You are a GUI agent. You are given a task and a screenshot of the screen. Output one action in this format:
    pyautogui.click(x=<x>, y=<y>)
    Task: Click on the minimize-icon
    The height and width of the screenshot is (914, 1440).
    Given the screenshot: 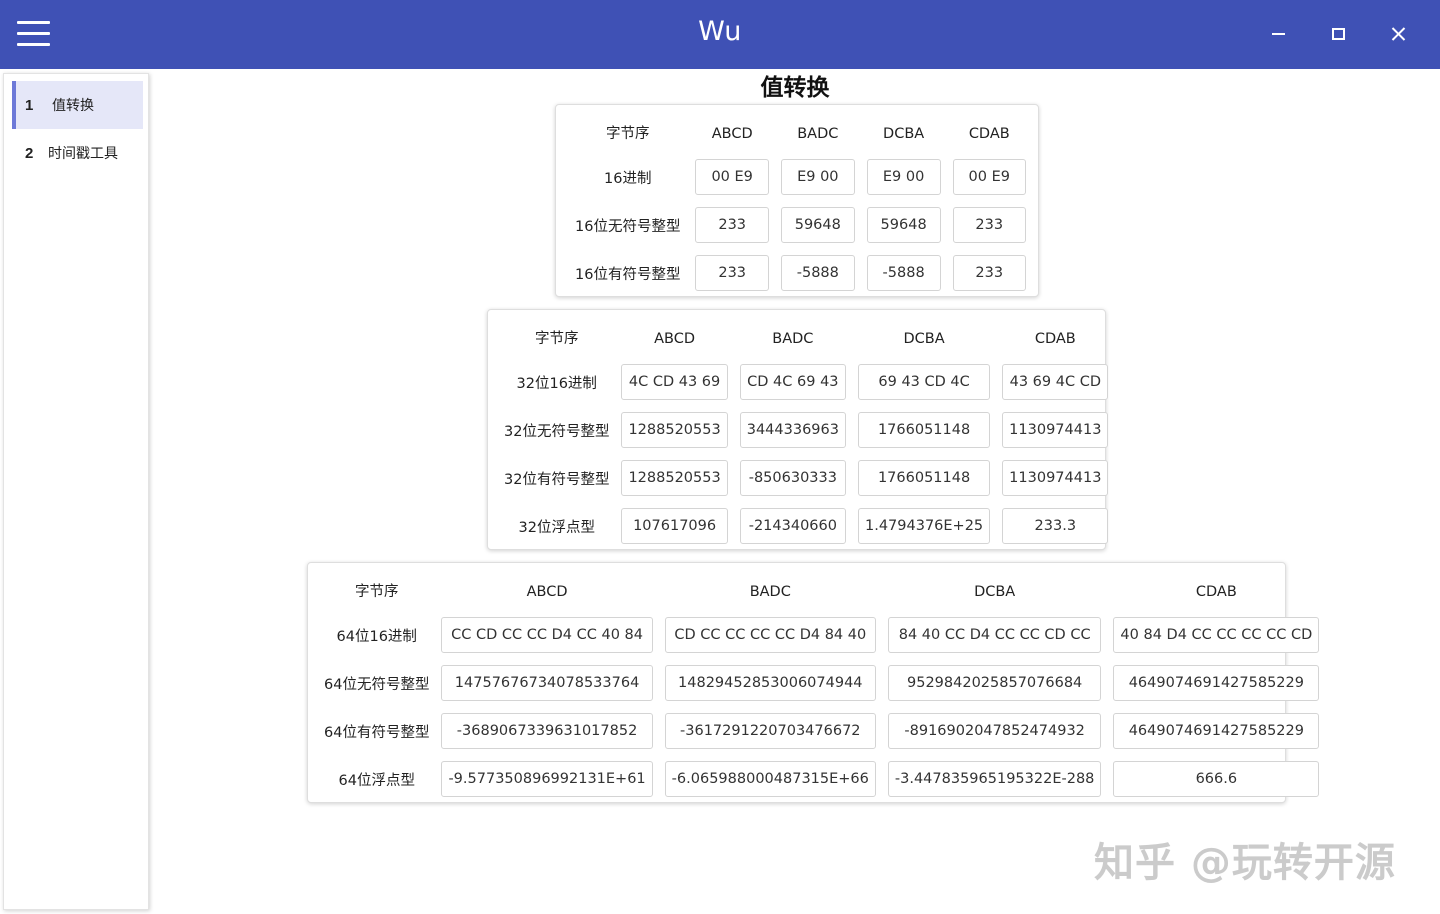 What is the action you would take?
    pyautogui.click(x=1278, y=34)
    